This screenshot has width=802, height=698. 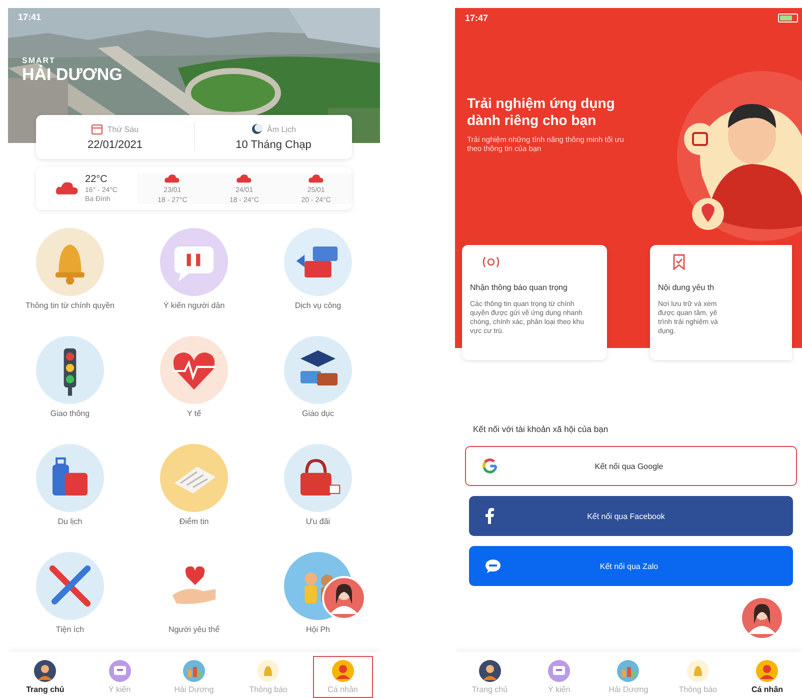 I want to click on status-time: 17:47, so click(x=476, y=19).